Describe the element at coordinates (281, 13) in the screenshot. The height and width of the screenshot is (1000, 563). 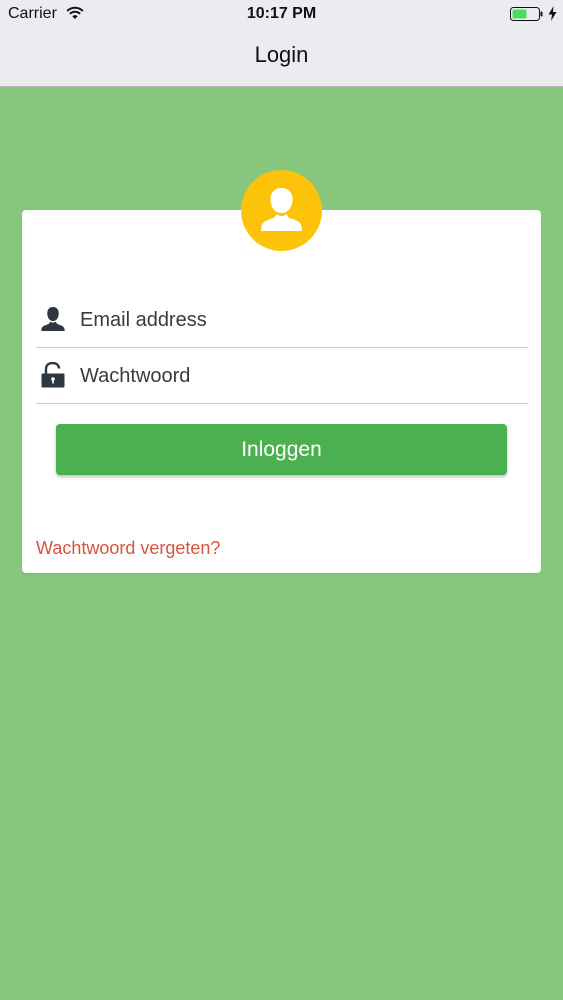
I see `status-time: 10:17 PM` at that location.